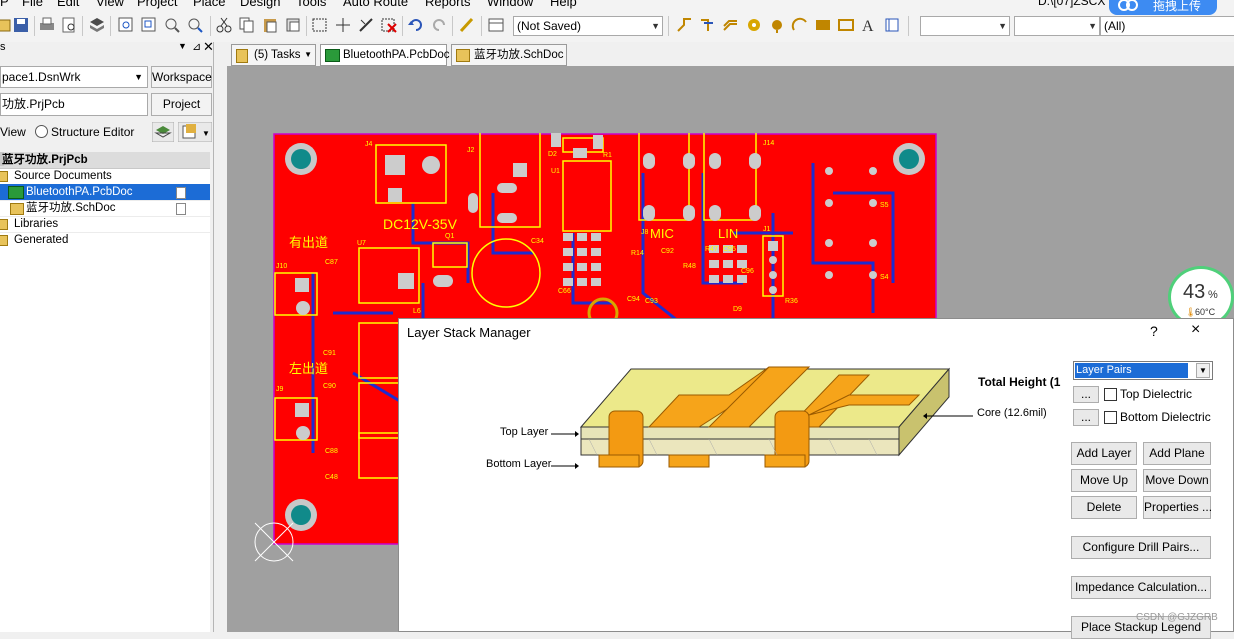 Image resolution: width=1234 pixels, height=639 pixels. Describe the element at coordinates (366, 25) in the screenshot. I see `move-selection-icon` at that location.